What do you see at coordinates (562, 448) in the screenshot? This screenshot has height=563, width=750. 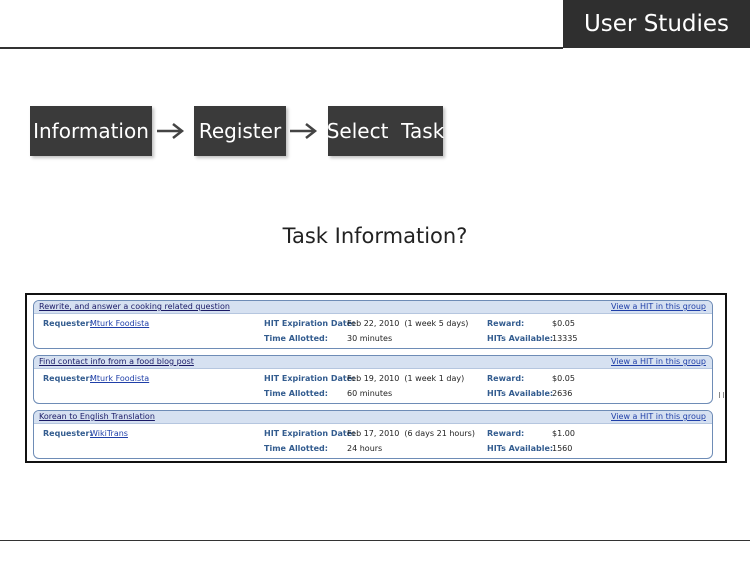 I see `hits-available-value: 1560` at bounding box center [562, 448].